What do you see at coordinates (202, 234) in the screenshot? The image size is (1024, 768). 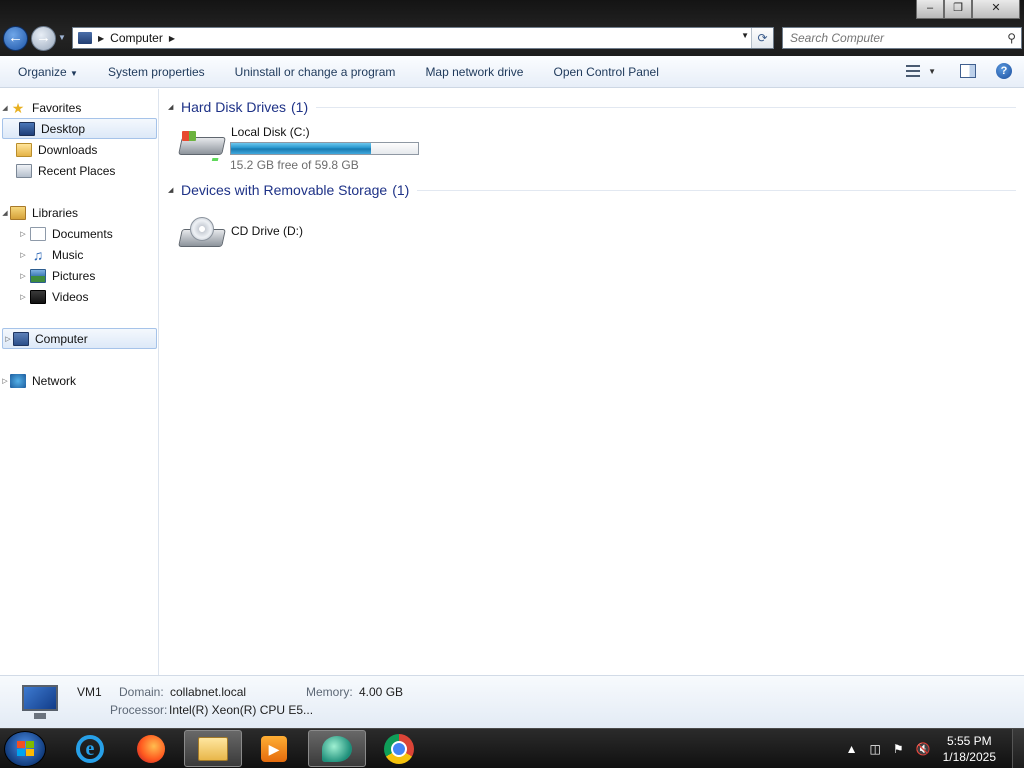 I see `cd-drive-icon` at bounding box center [202, 234].